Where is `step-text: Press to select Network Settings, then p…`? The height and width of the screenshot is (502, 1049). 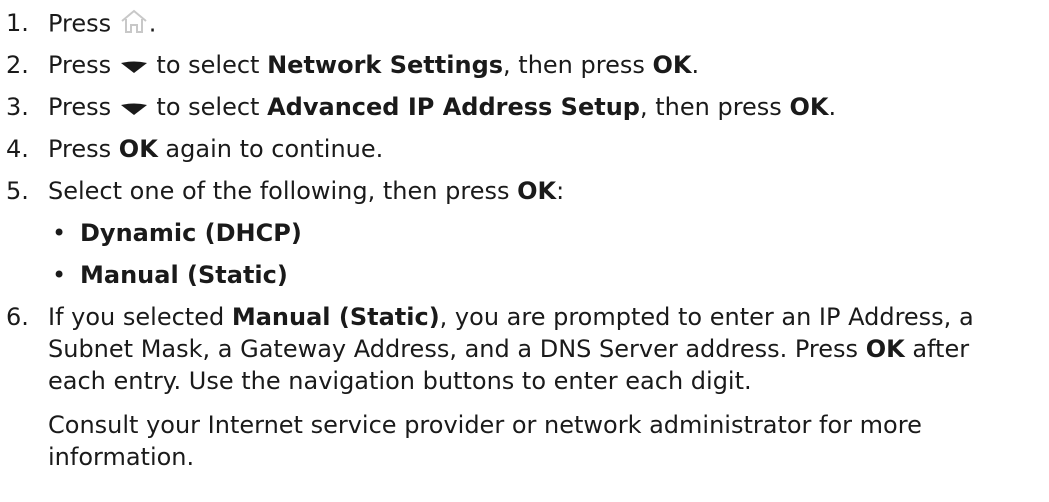
step-text: Press to select Network Settings, then p… is located at coordinates (373, 65).